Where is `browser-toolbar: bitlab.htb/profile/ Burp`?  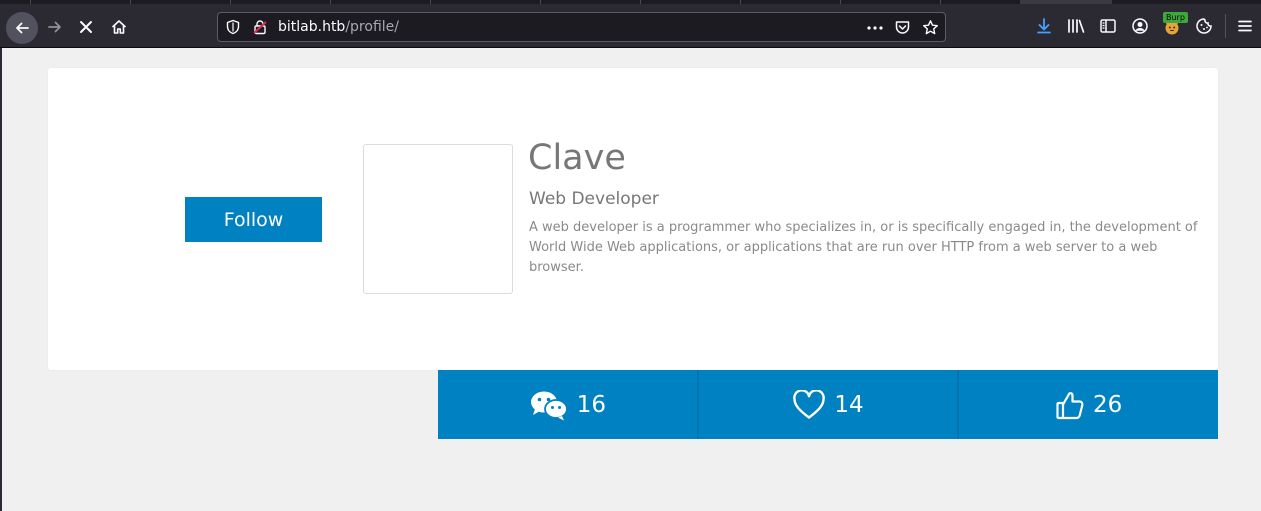 browser-toolbar: bitlab.htb/profile/ Burp is located at coordinates (630, 24).